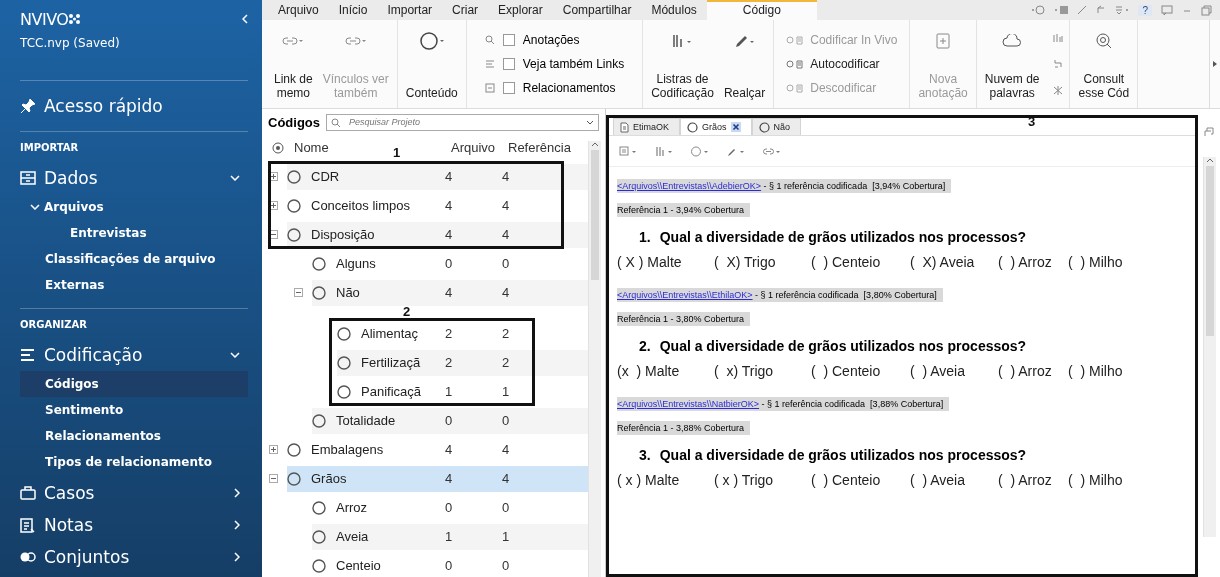 The height and width of the screenshot is (577, 1220). I want to click on tree-row: Alimentaç 2 2, so click(462, 333).